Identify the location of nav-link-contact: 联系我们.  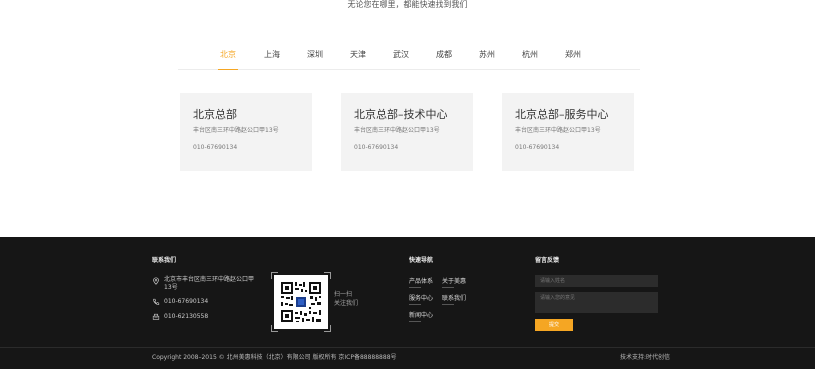
(454, 297).